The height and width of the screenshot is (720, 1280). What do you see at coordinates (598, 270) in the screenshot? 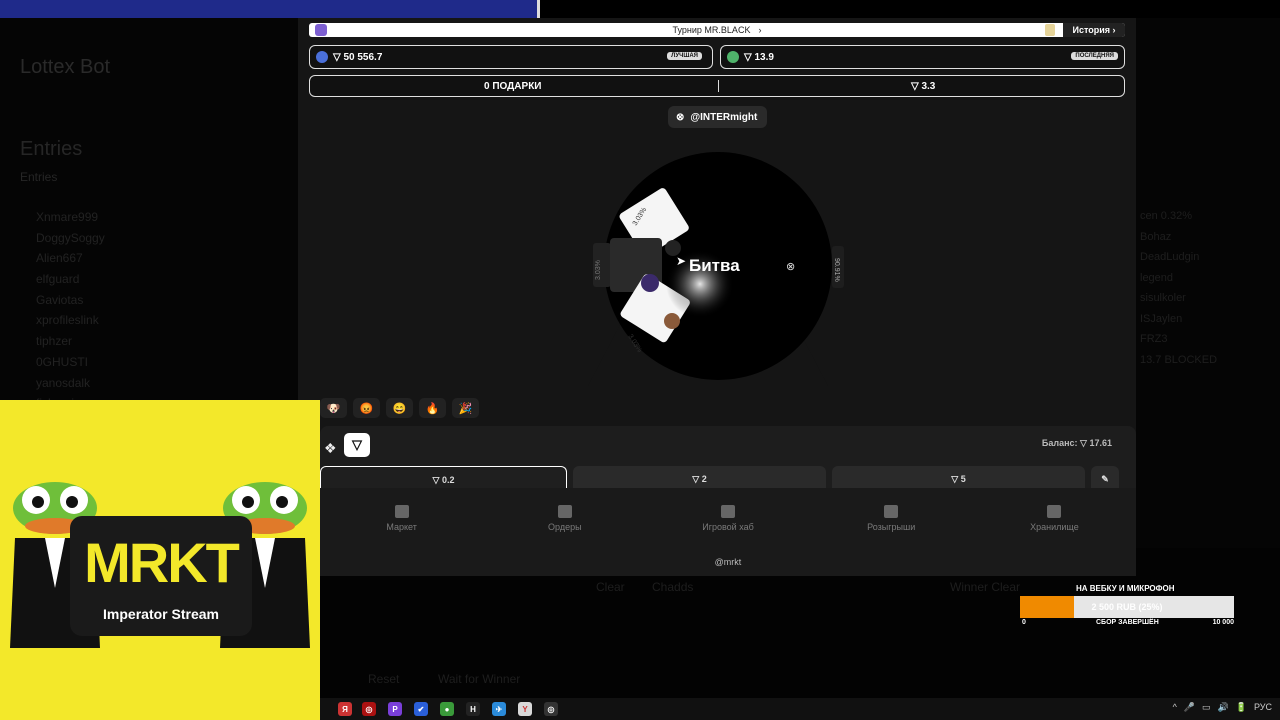
I see `segment-percent-label: 3.03%` at bounding box center [598, 270].